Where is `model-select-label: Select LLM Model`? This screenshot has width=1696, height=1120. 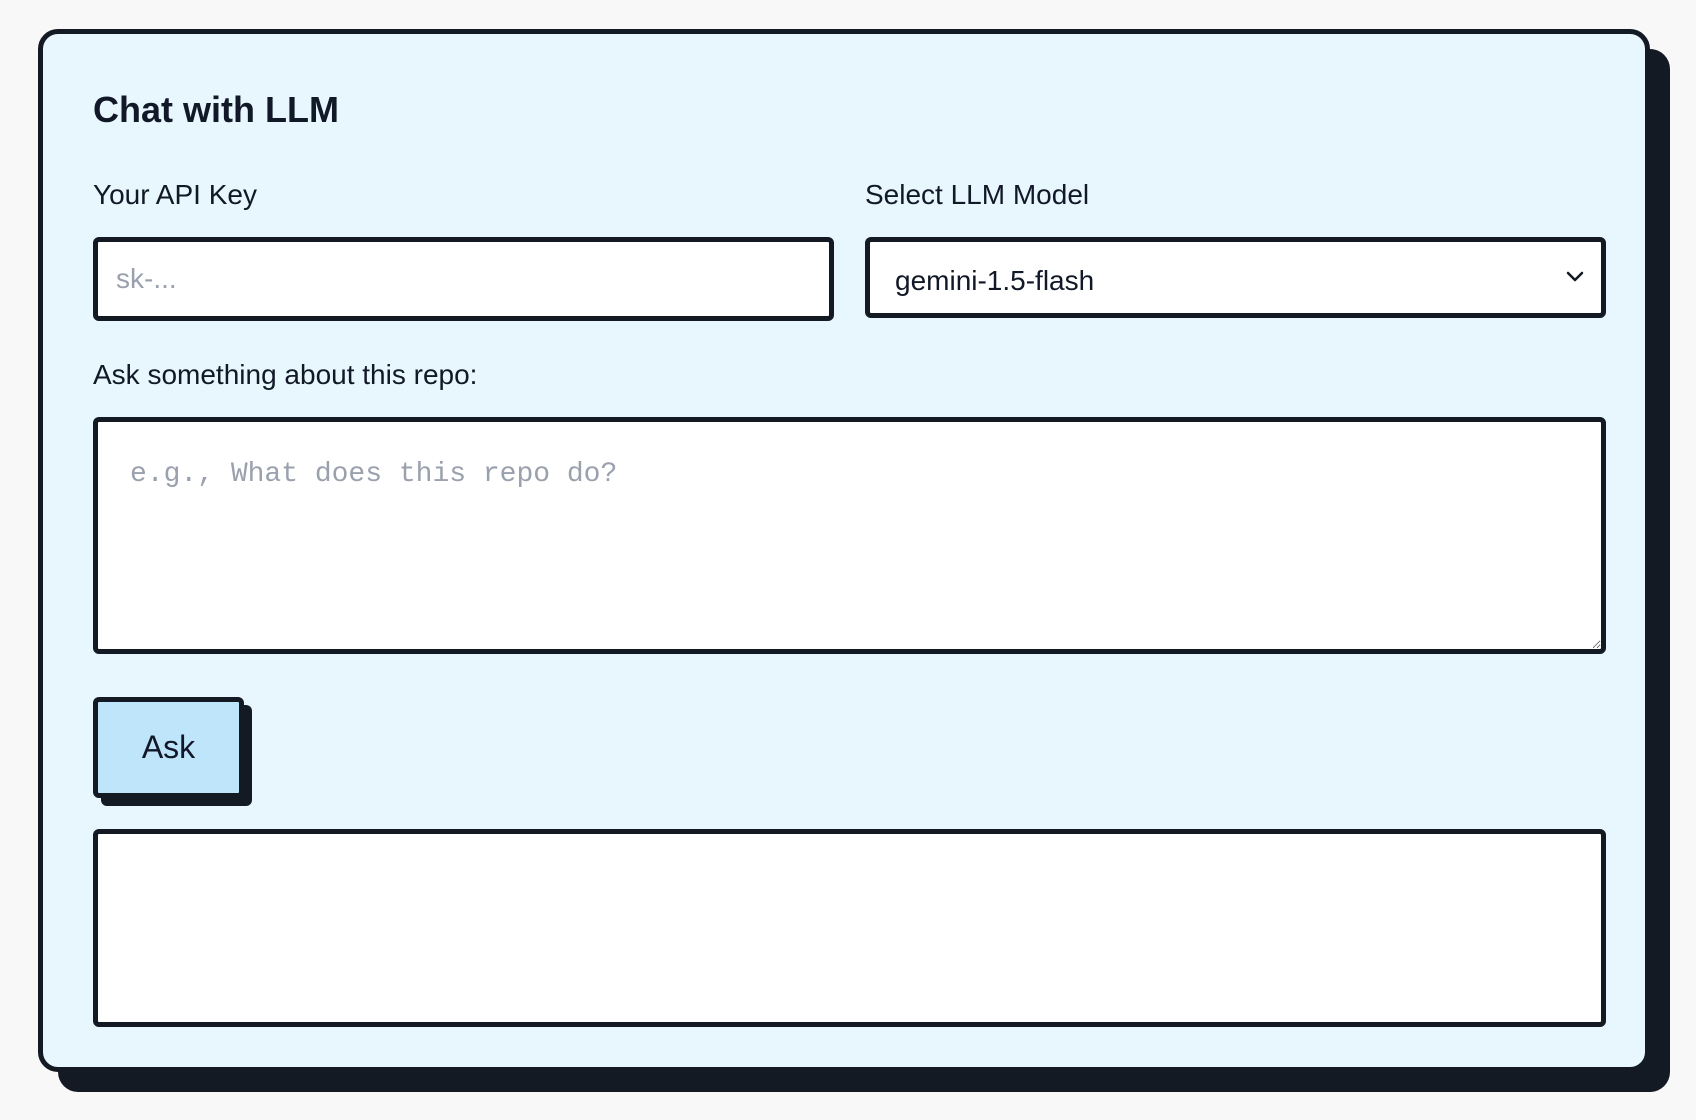
model-select-label: Select LLM Model is located at coordinates (977, 194).